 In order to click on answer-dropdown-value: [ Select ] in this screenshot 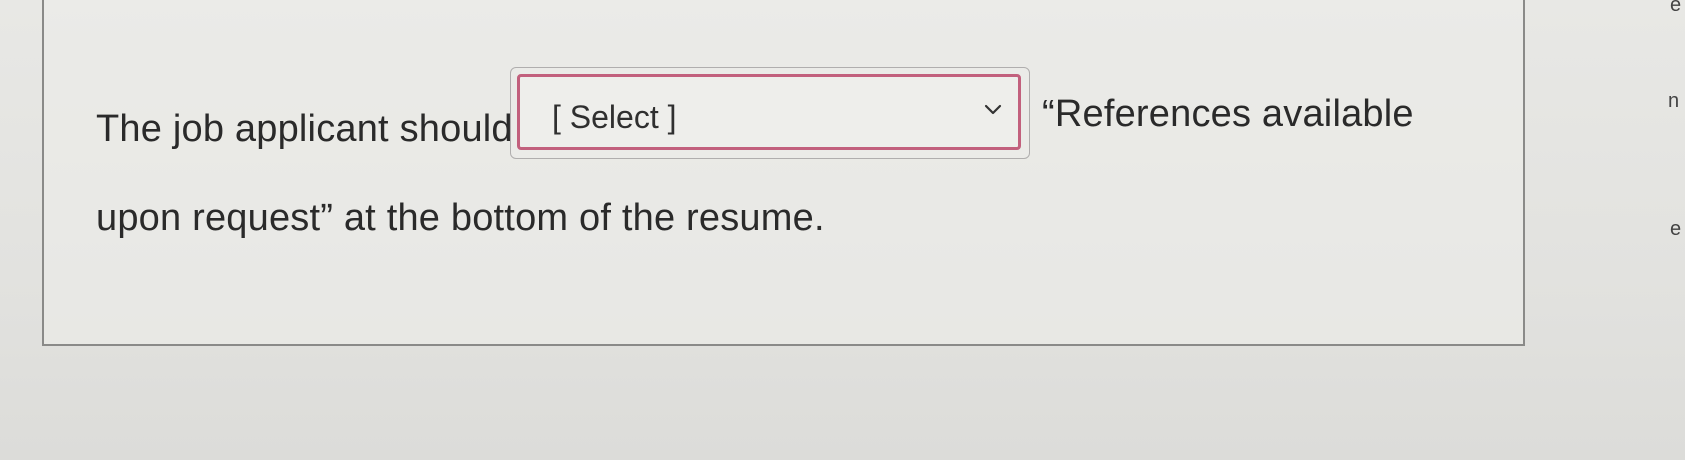, I will do `click(614, 117)`.